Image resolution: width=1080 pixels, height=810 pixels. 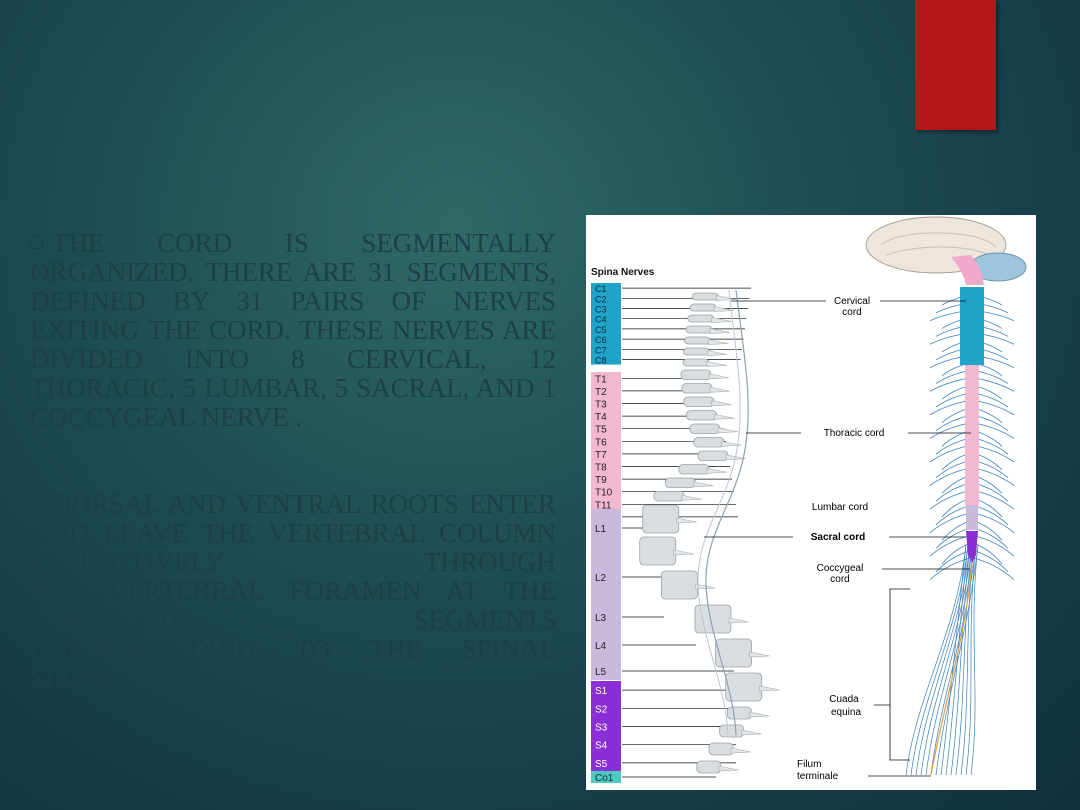 I want to click on segment-label: T3, so click(x=601, y=405).